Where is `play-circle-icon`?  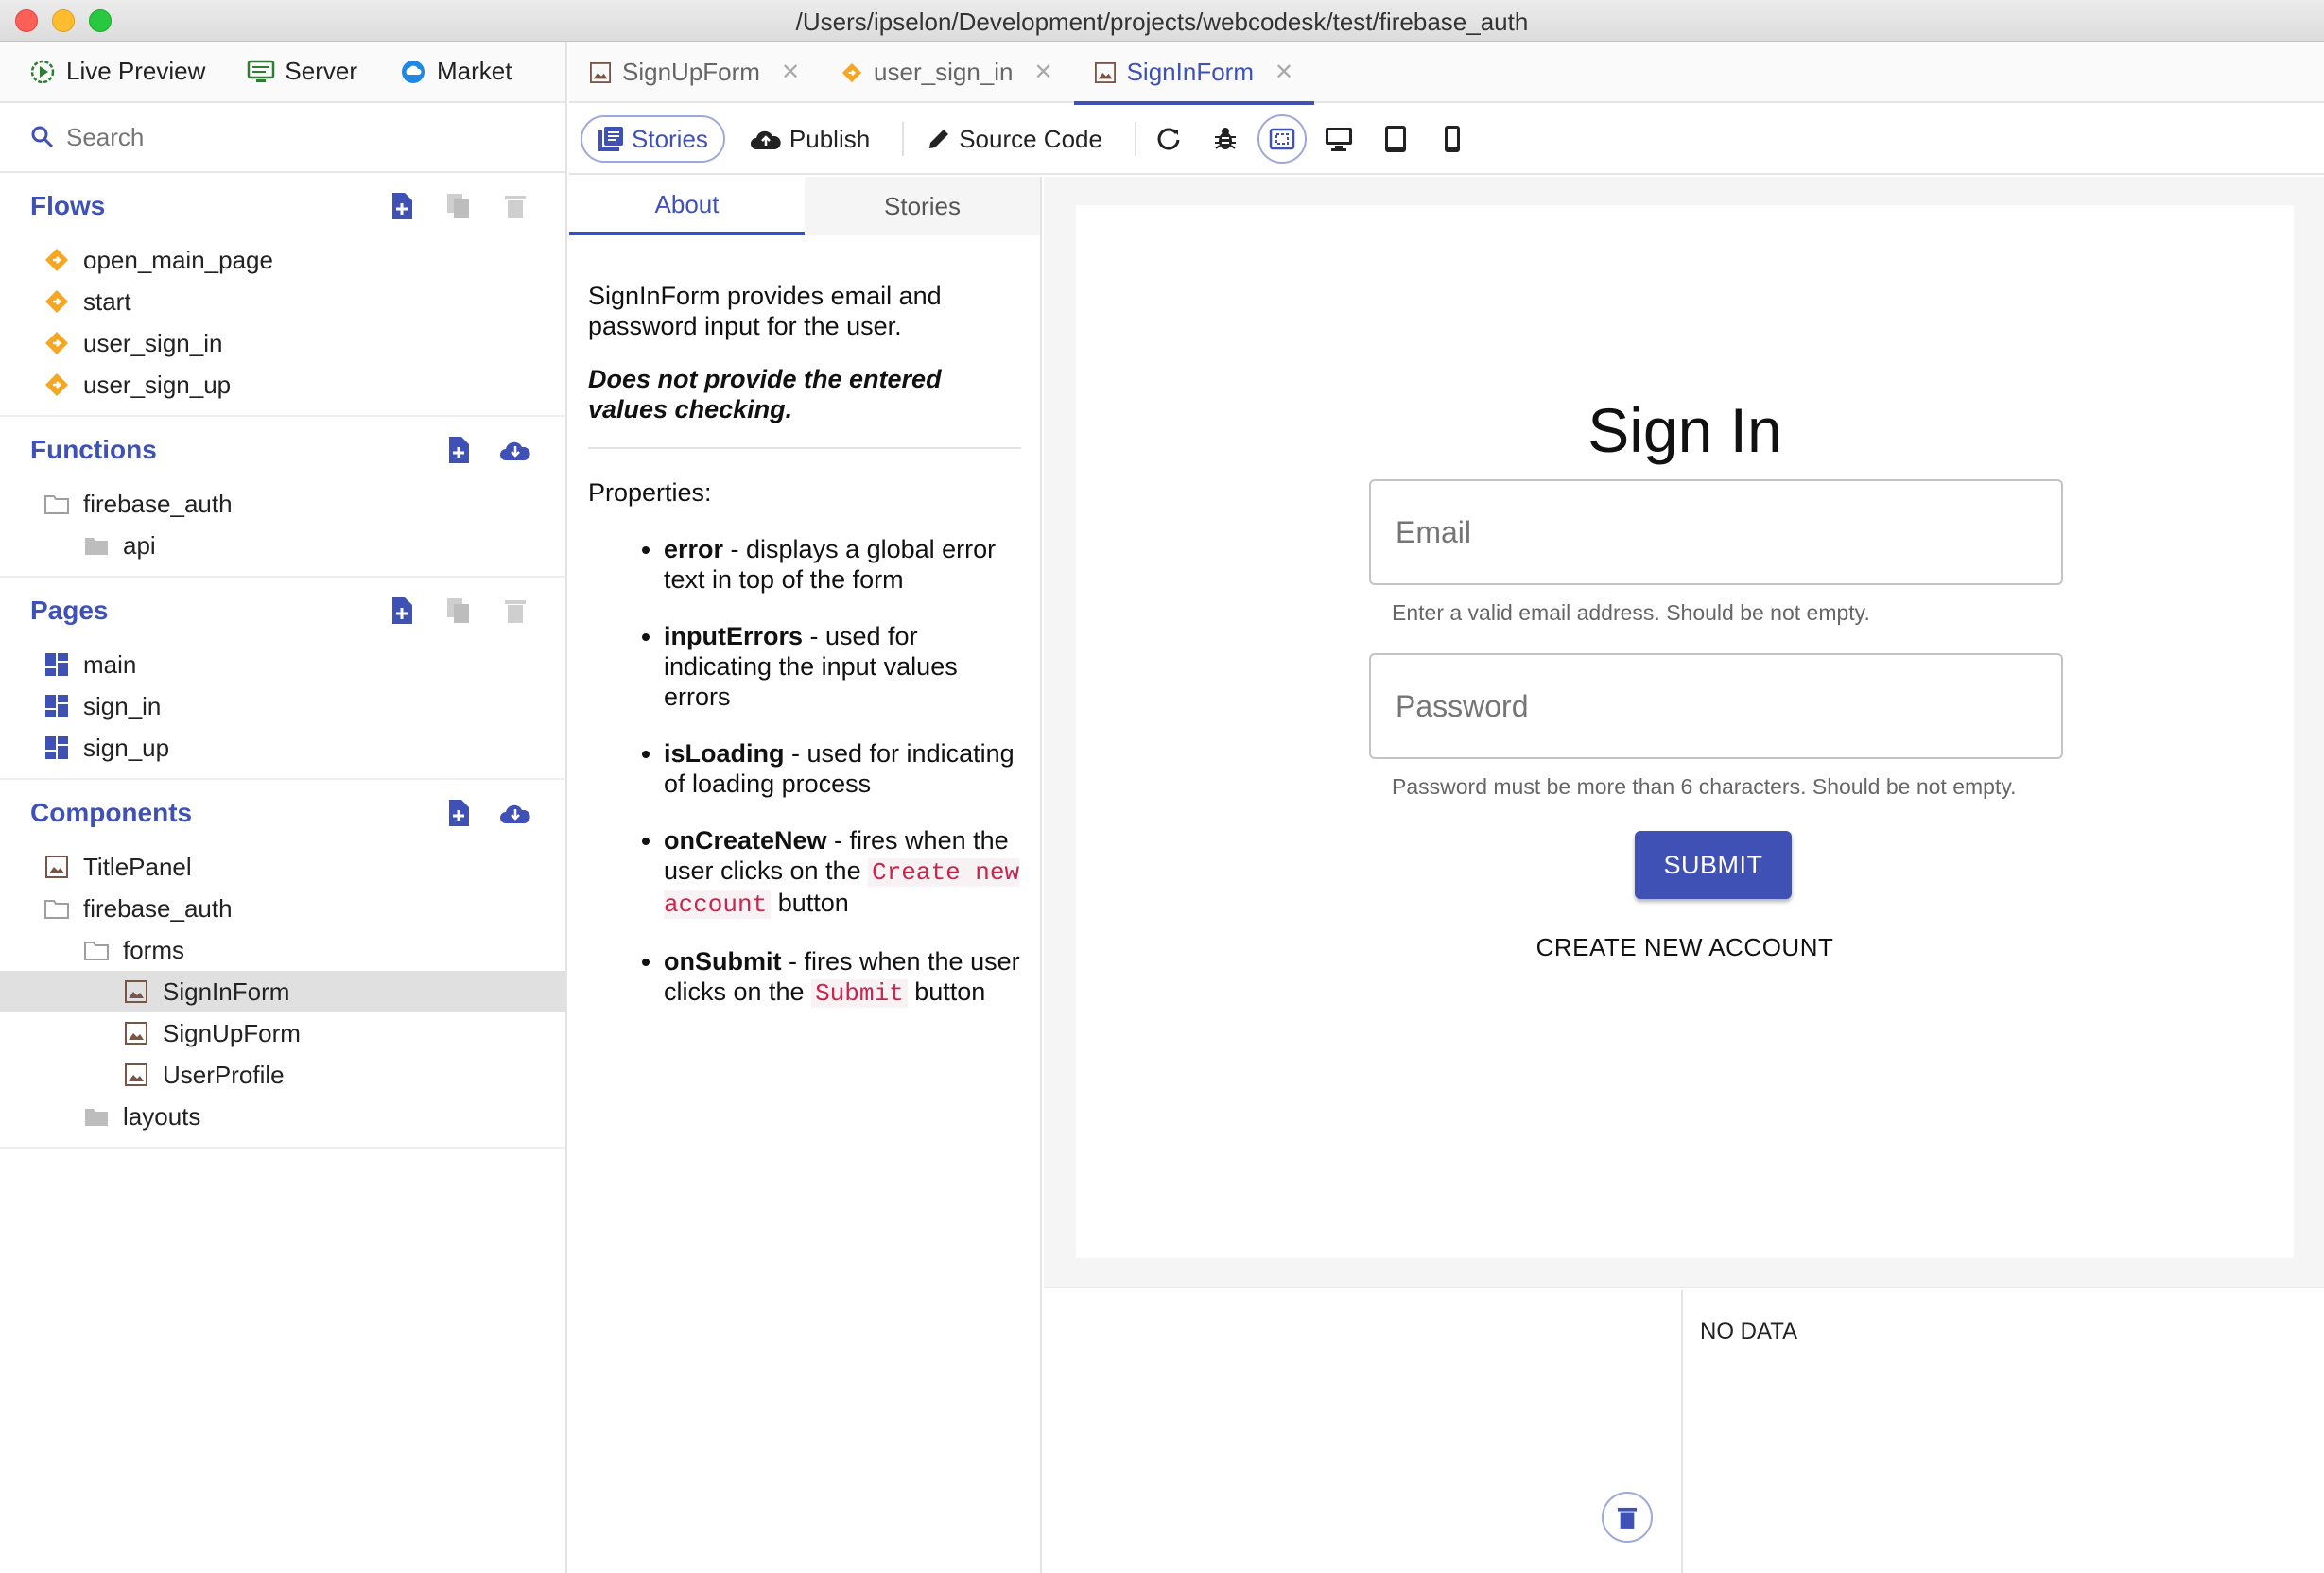 play-circle-icon is located at coordinates (42, 72).